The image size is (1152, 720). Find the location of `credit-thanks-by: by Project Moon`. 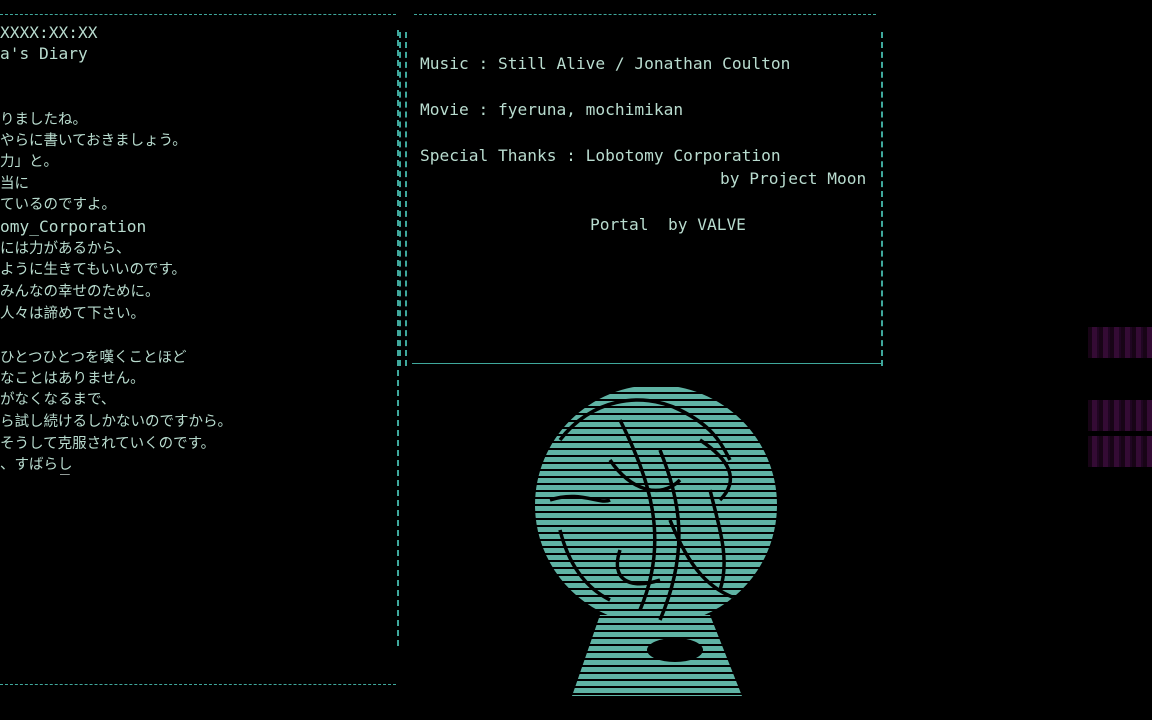

credit-thanks-by: by Project Moon is located at coordinates (793, 178).